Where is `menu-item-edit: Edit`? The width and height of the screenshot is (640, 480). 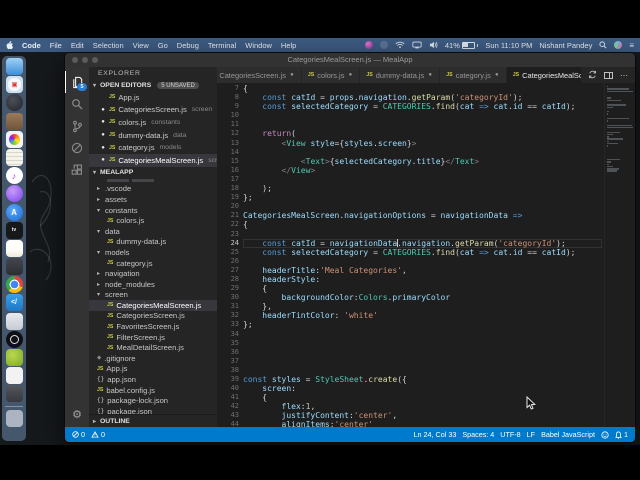
menu-item-edit: Edit is located at coordinates (77, 45).